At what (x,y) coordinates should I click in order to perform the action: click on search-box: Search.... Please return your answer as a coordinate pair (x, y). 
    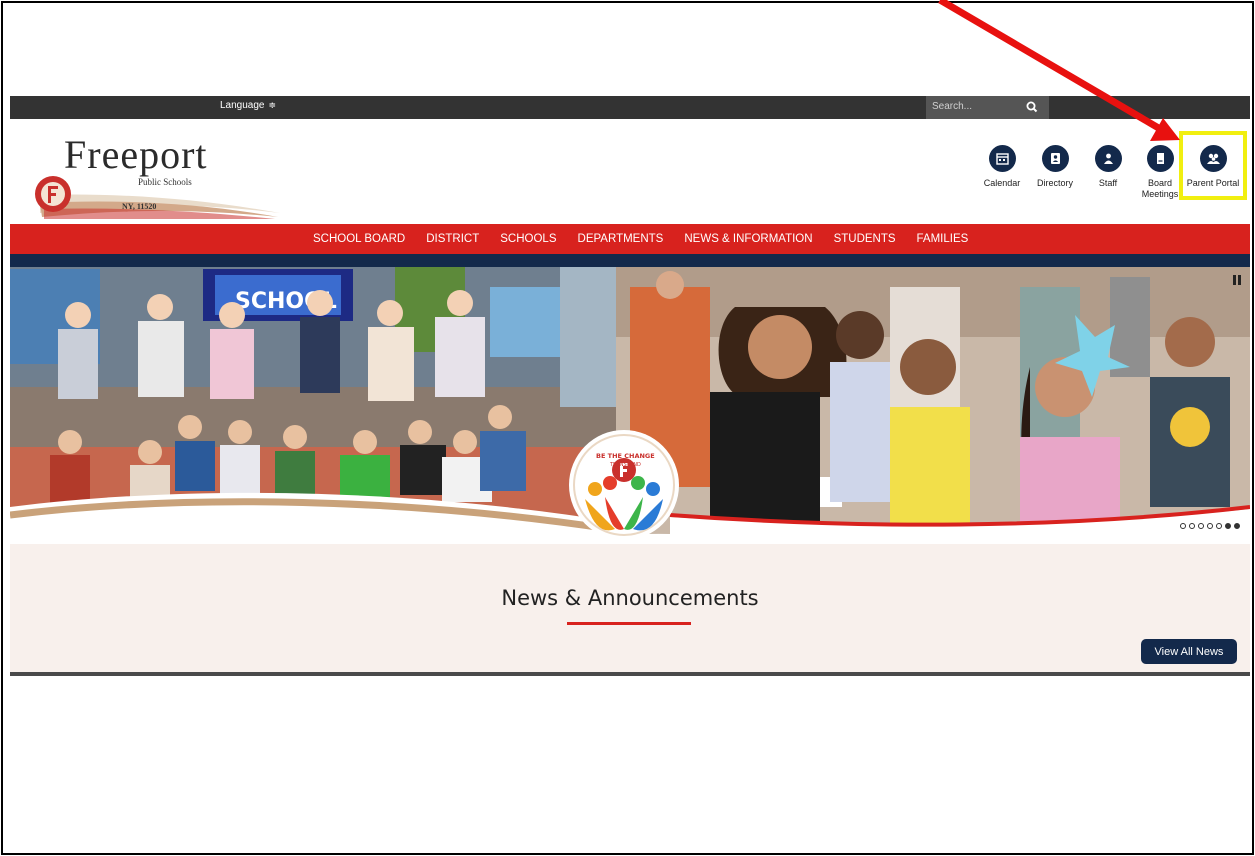
    Looking at the image, I should click on (987, 107).